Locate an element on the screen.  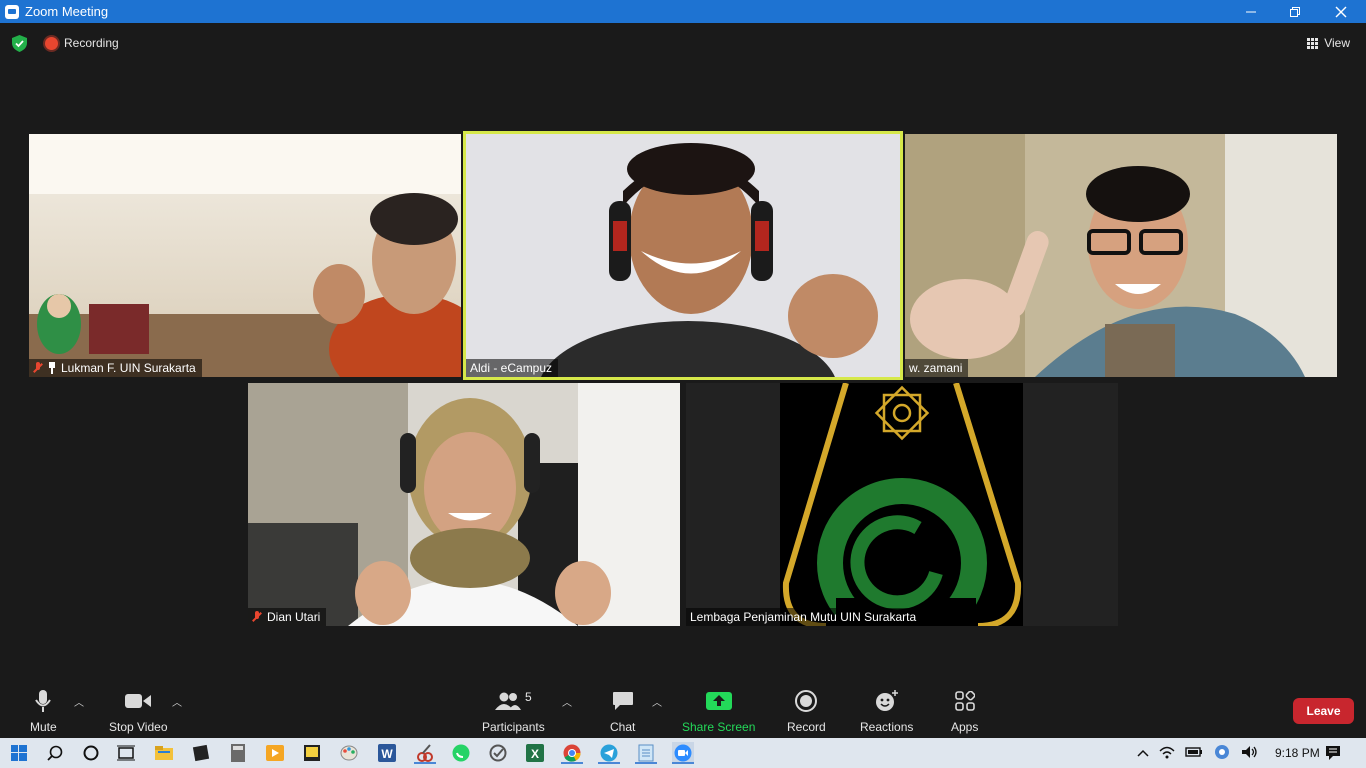
microsoft-word-icon: W is located at coordinates (387, 753).